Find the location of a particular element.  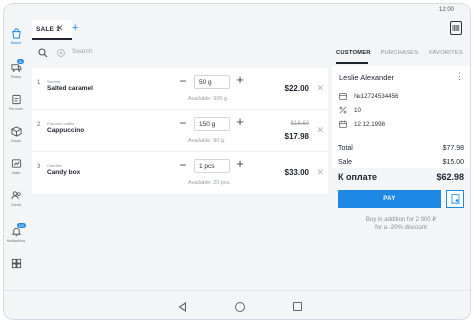

search-bar is located at coordinates (180, 53).